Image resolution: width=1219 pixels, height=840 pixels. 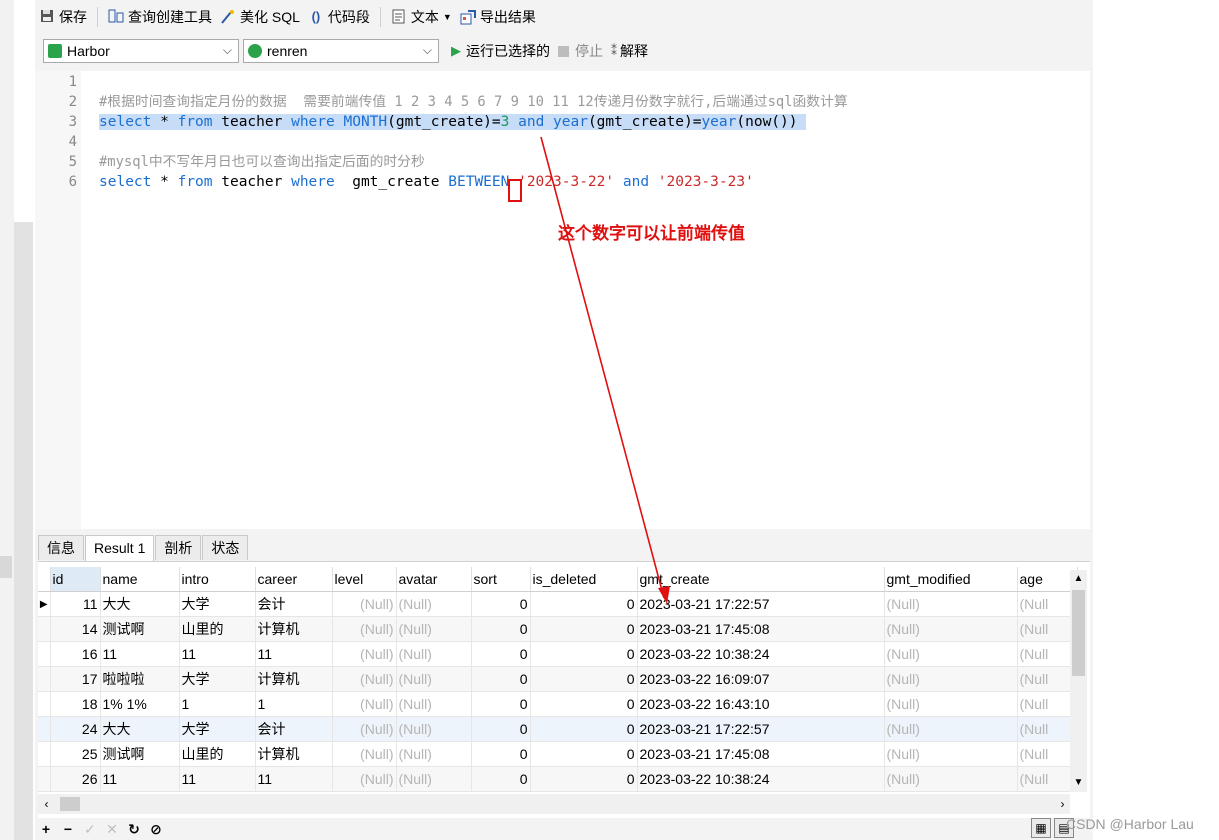 I want to click on table-cell: 24, so click(x=75, y=729).